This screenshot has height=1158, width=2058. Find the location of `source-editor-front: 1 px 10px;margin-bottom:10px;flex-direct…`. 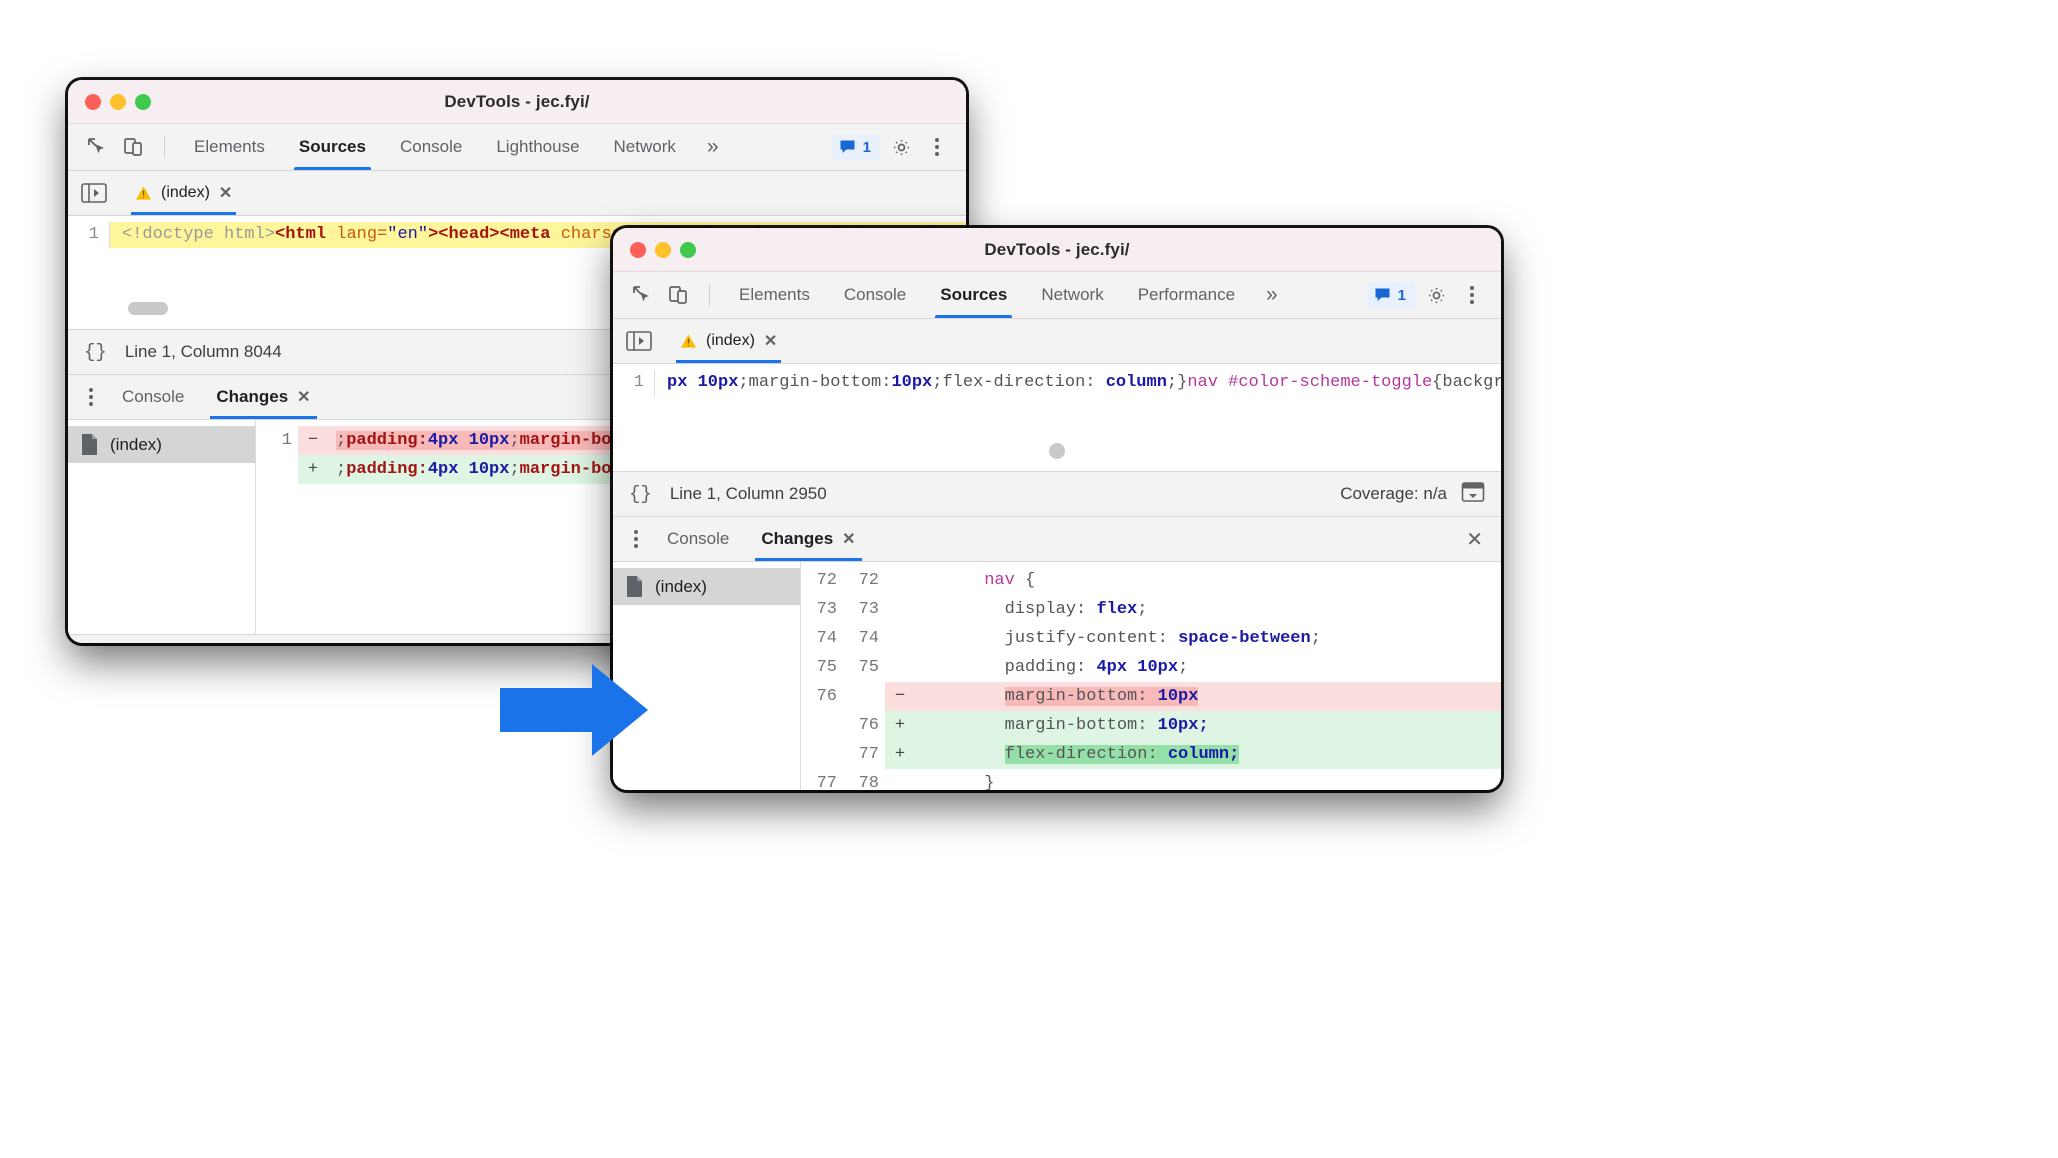

source-editor-front: 1 px 10px;margin-bottom:10px;flex-direct… is located at coordinates (1057, 417).